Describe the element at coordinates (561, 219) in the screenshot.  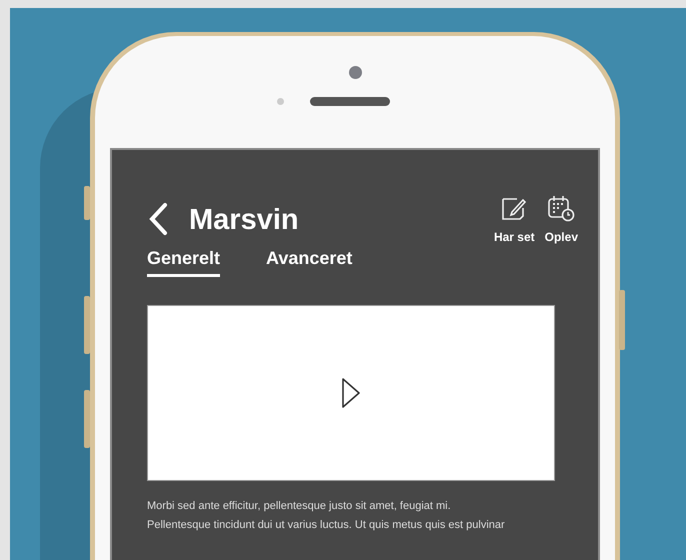
I see `action-button: Oplev` at that location.